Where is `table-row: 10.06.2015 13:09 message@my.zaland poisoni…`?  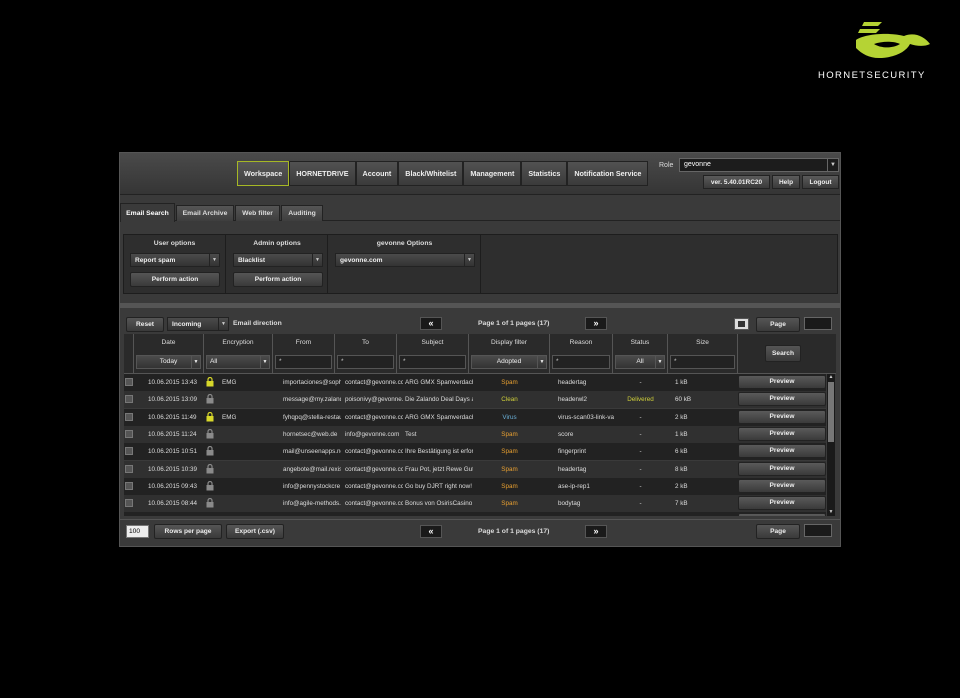
table-row: 10.06.2015 13:09 message@my.zaland poisoni… is located at coordinates (475, 400).